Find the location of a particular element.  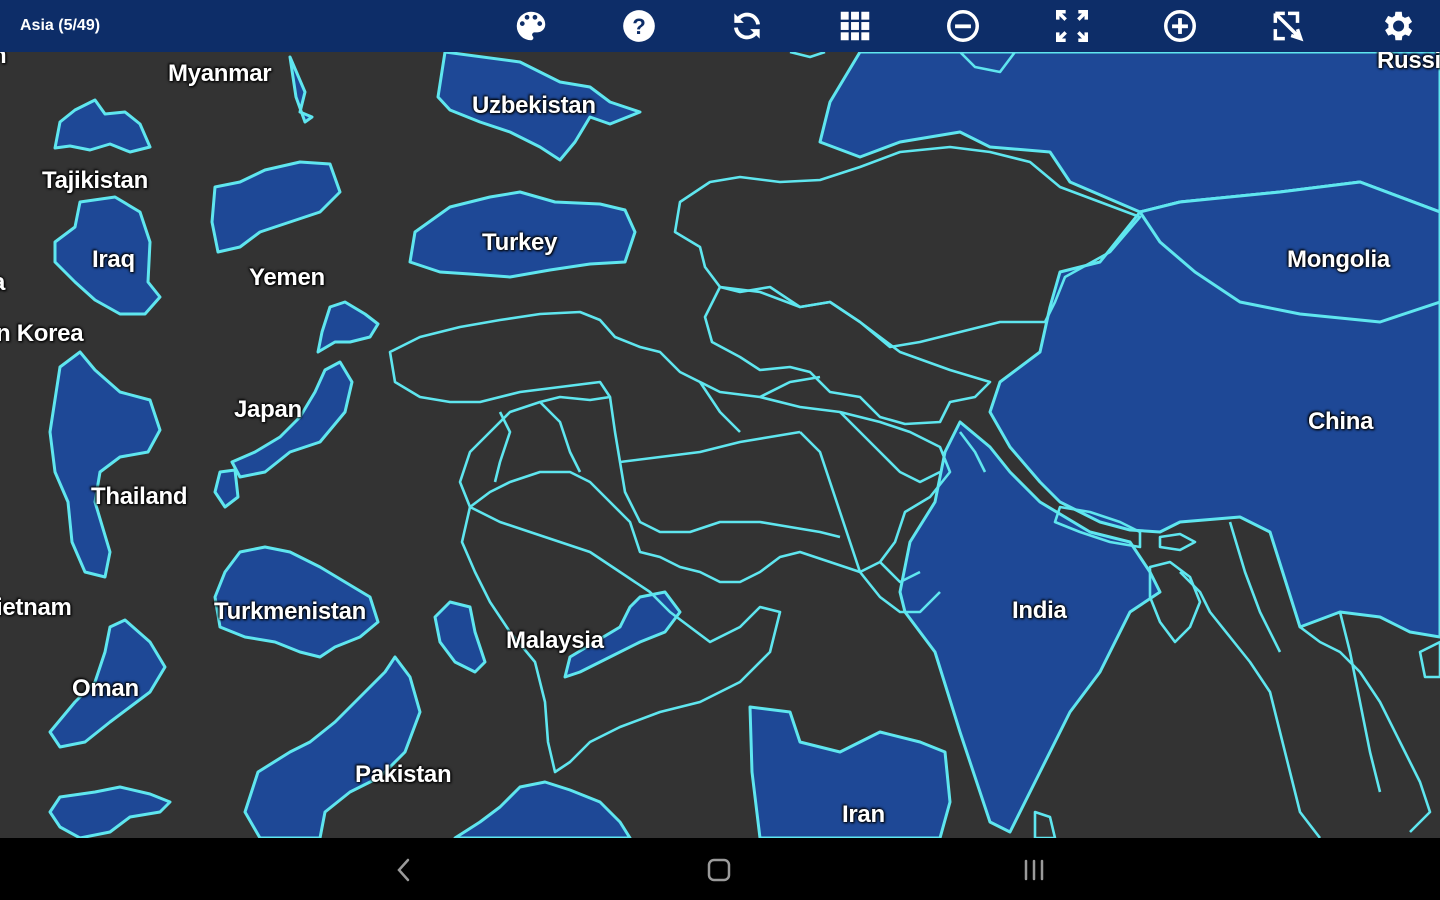

label-iraq: Iraq is located at coordinates (113, 260).